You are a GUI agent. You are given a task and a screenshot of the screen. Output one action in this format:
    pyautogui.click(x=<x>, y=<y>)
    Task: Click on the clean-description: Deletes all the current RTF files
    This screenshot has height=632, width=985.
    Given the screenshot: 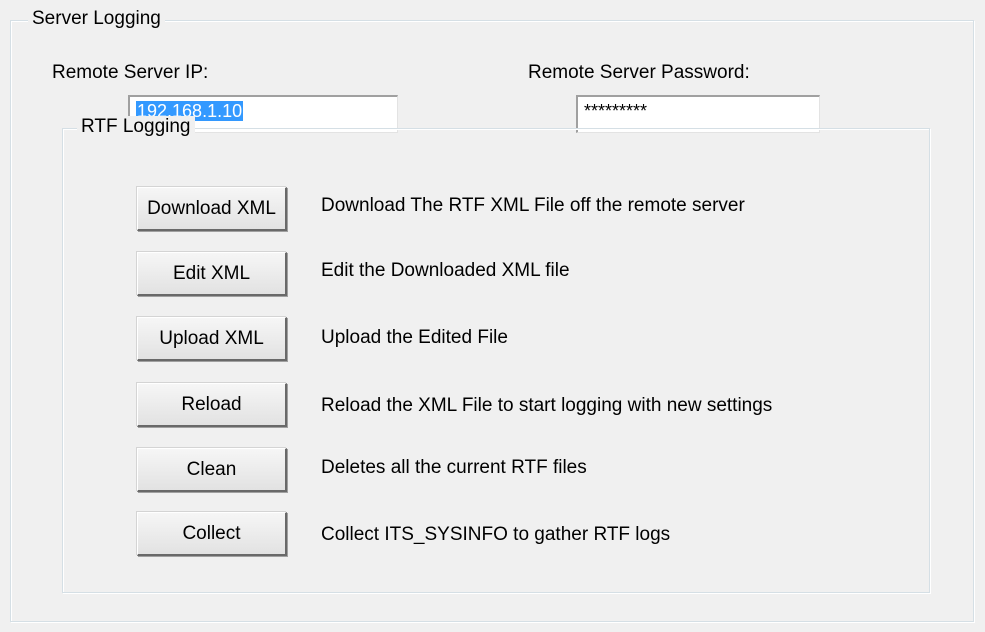 What is the action you would take?
    pyautogui.click(x=454, y=467)
    